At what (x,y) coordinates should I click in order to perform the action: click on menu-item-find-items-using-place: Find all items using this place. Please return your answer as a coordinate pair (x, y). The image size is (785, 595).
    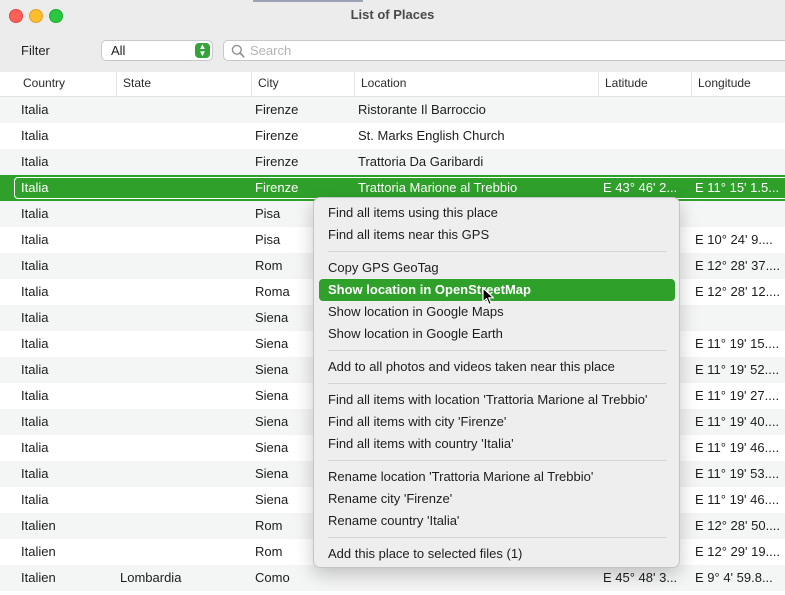
    Looking at the image, I should click on (497, 213).